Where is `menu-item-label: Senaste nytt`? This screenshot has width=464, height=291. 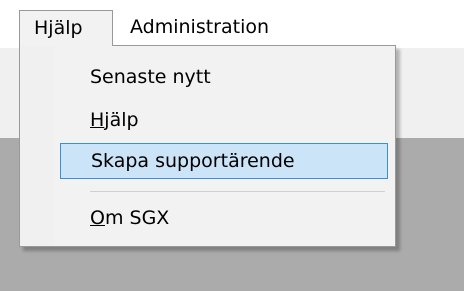 menu-item-label: Senaste nytt is located at coordinates (150, 77).